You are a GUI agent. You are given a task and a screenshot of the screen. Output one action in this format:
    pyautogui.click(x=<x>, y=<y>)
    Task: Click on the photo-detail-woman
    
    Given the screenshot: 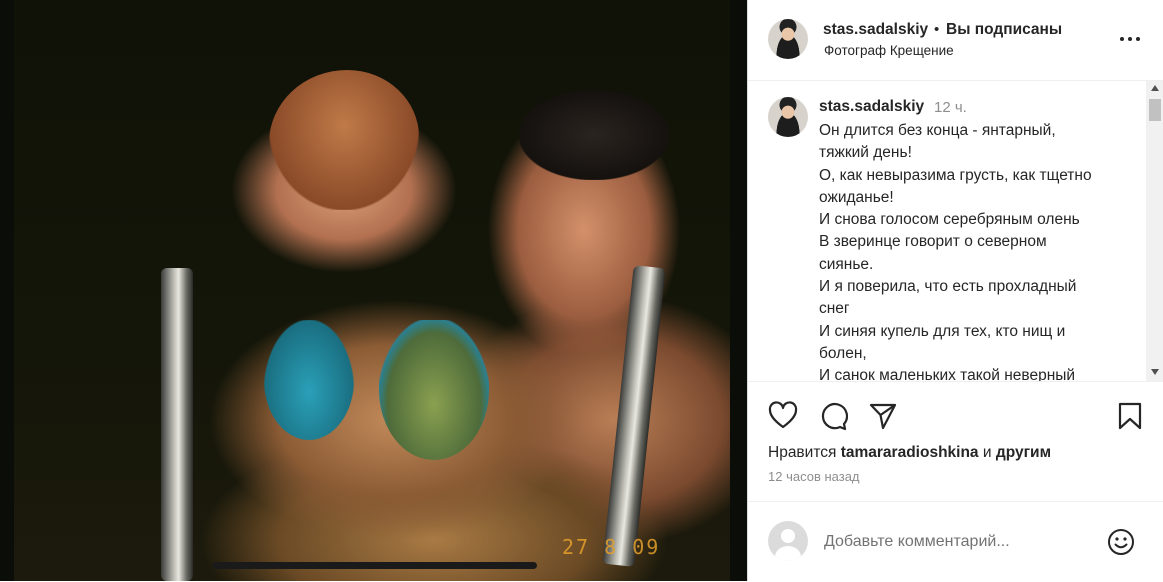 What is the action you would take?
    pyautogui.click(x=344, y=140)
    